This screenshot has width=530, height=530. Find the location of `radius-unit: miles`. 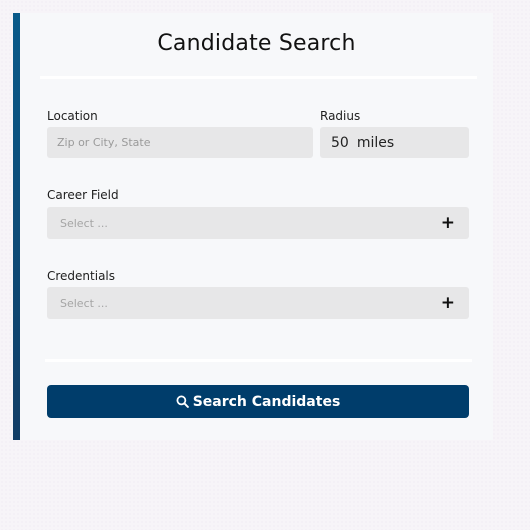

radius-unit: miles is located at coordinates (375, 142).